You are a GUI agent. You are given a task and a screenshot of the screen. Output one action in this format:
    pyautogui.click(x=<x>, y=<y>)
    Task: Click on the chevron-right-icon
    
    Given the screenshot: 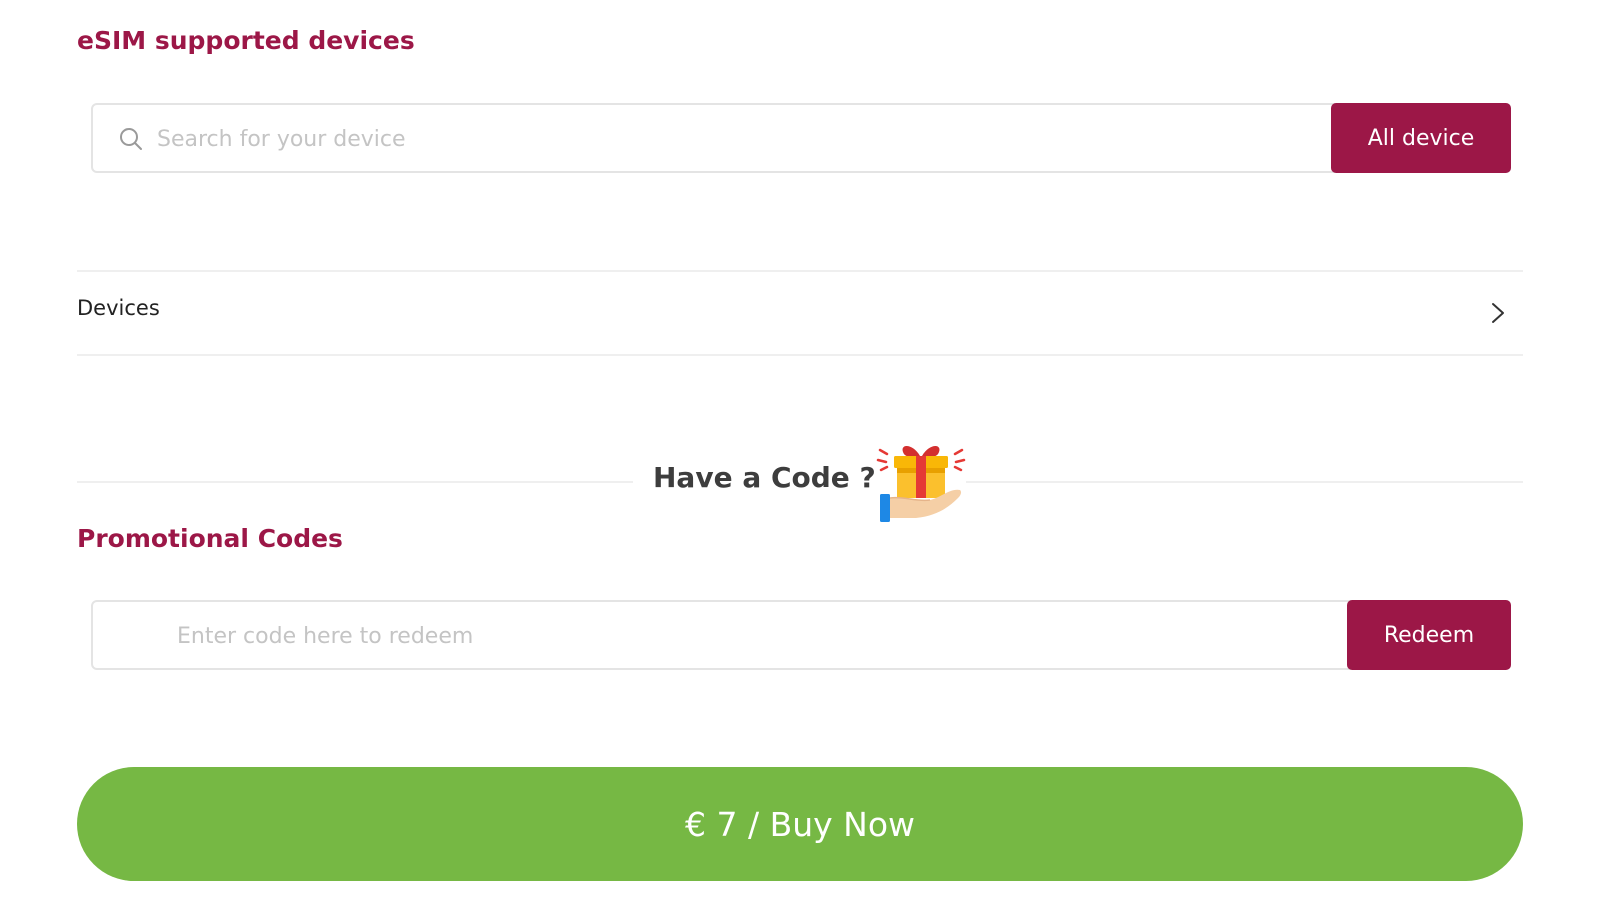 What is the action you would take?
    pyautogui.click(x=1498, y=313)
    